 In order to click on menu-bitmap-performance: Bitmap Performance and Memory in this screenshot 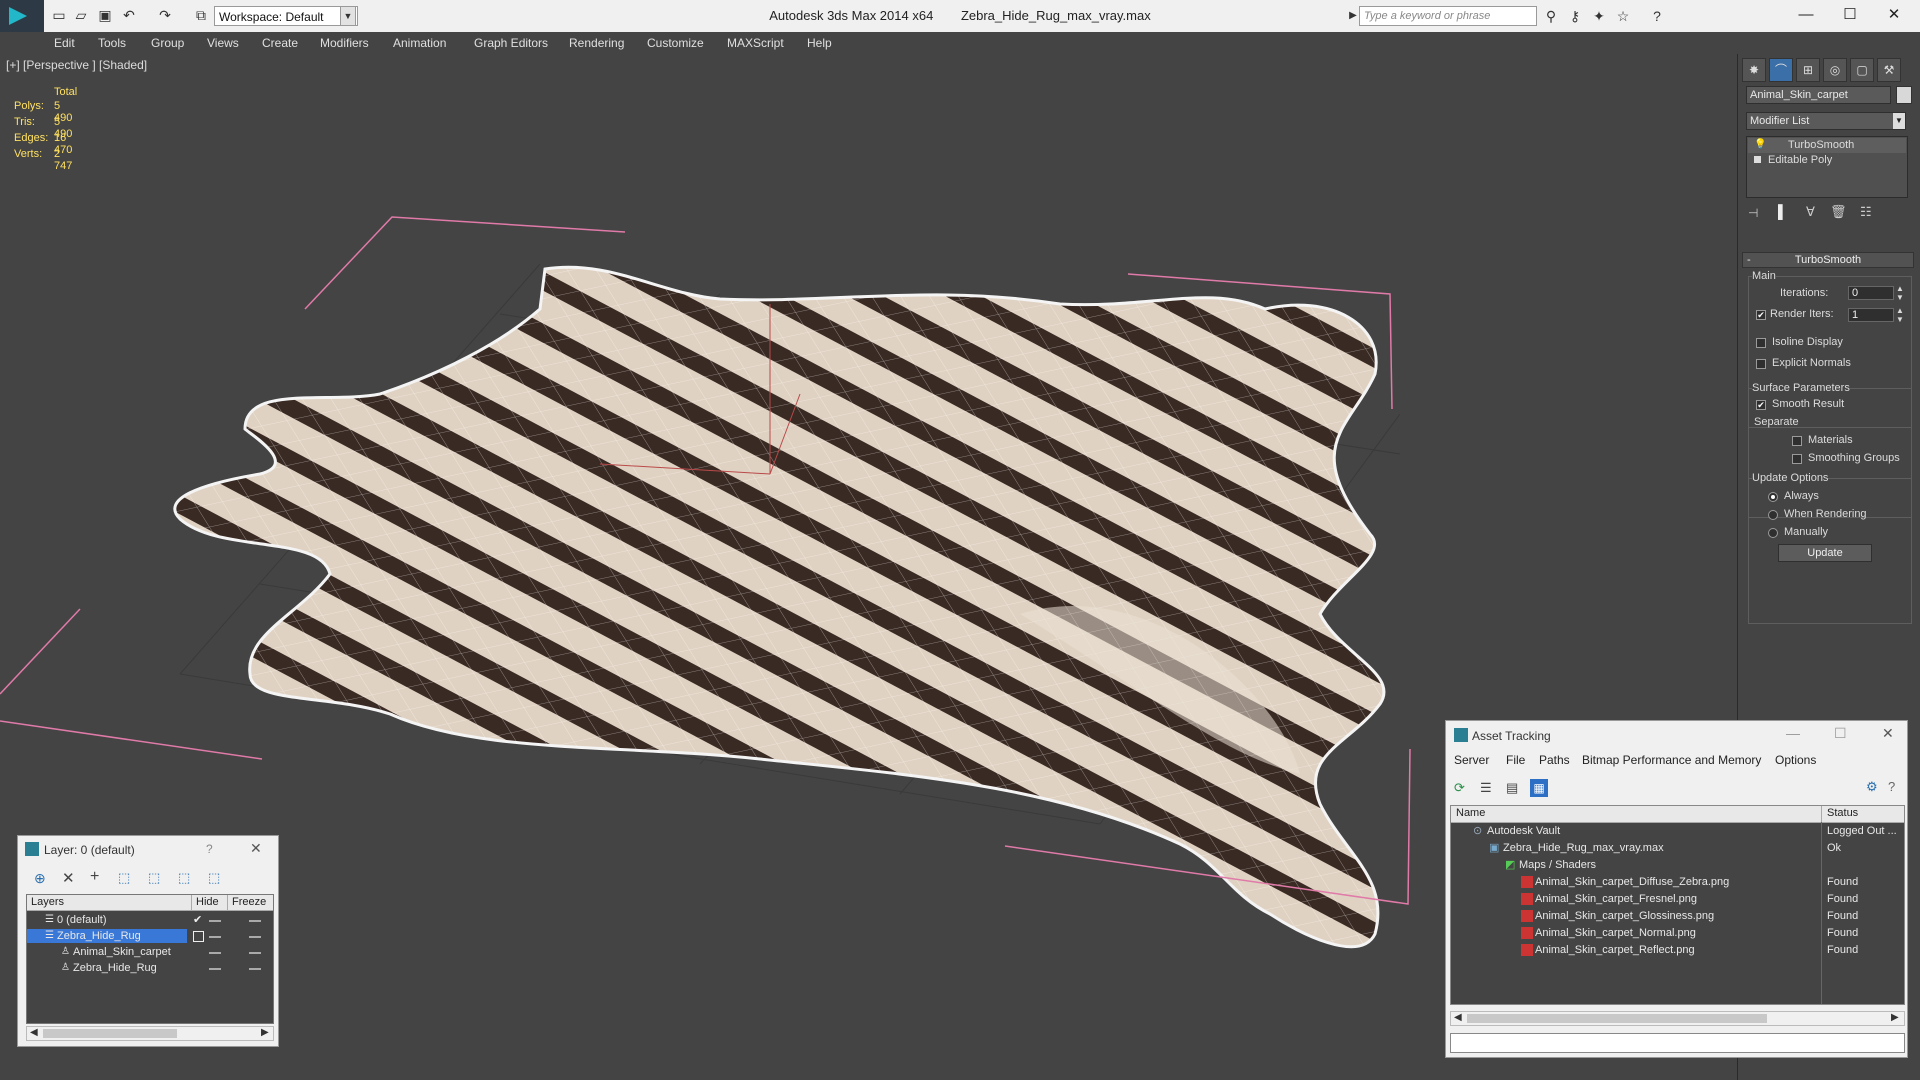, I will do `click(1671, 760)`.